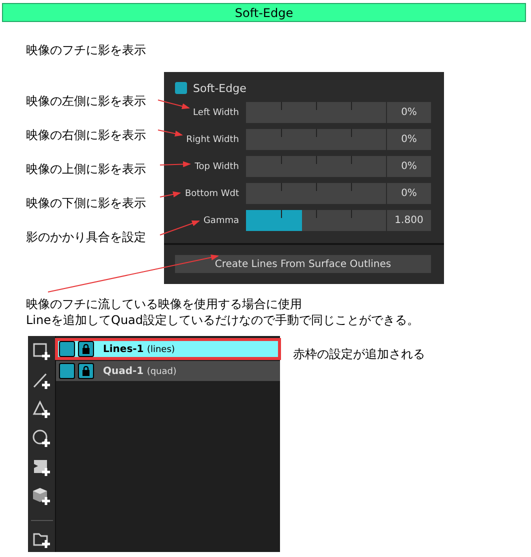 The height and width of the screenshot is (557, 531). Describe the element at coordinates (86, 169) in the screenshot. I see `annotation-text: 映像の上側に影を表示` at that location.